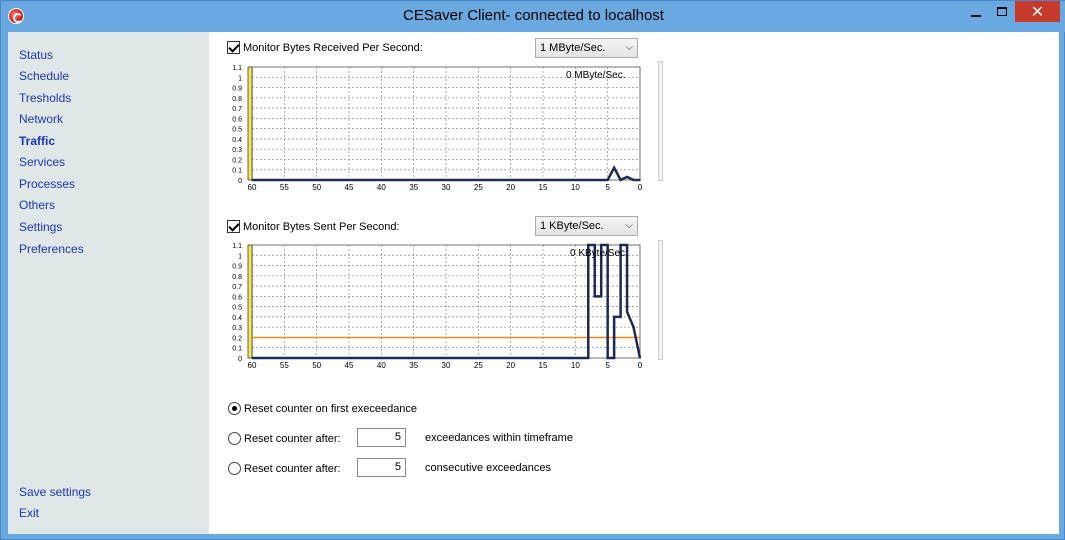 This screenshot has width=1065, height=540. I want to click on received-unit-value: 1 MByte/Sec., so click(573, 48).